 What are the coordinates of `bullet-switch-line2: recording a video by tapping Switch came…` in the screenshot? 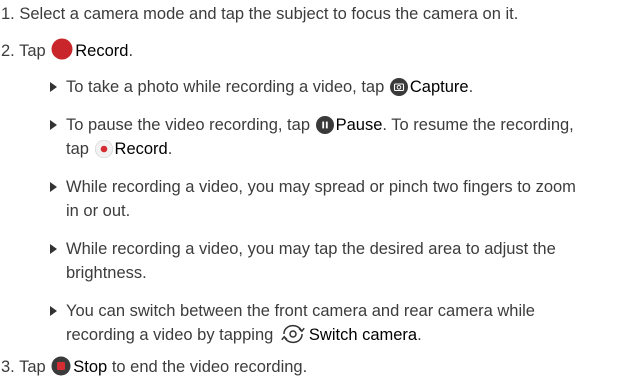 It's located at (244, 335).